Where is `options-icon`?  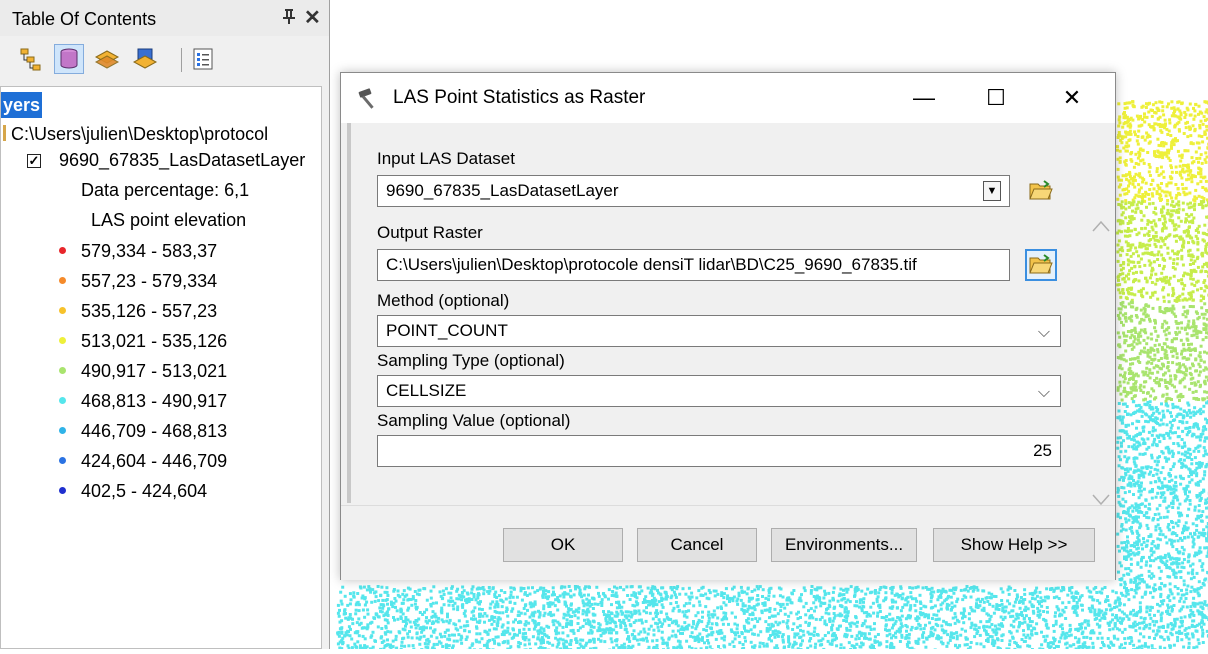
options-icon is located at coordinates (203, 59).